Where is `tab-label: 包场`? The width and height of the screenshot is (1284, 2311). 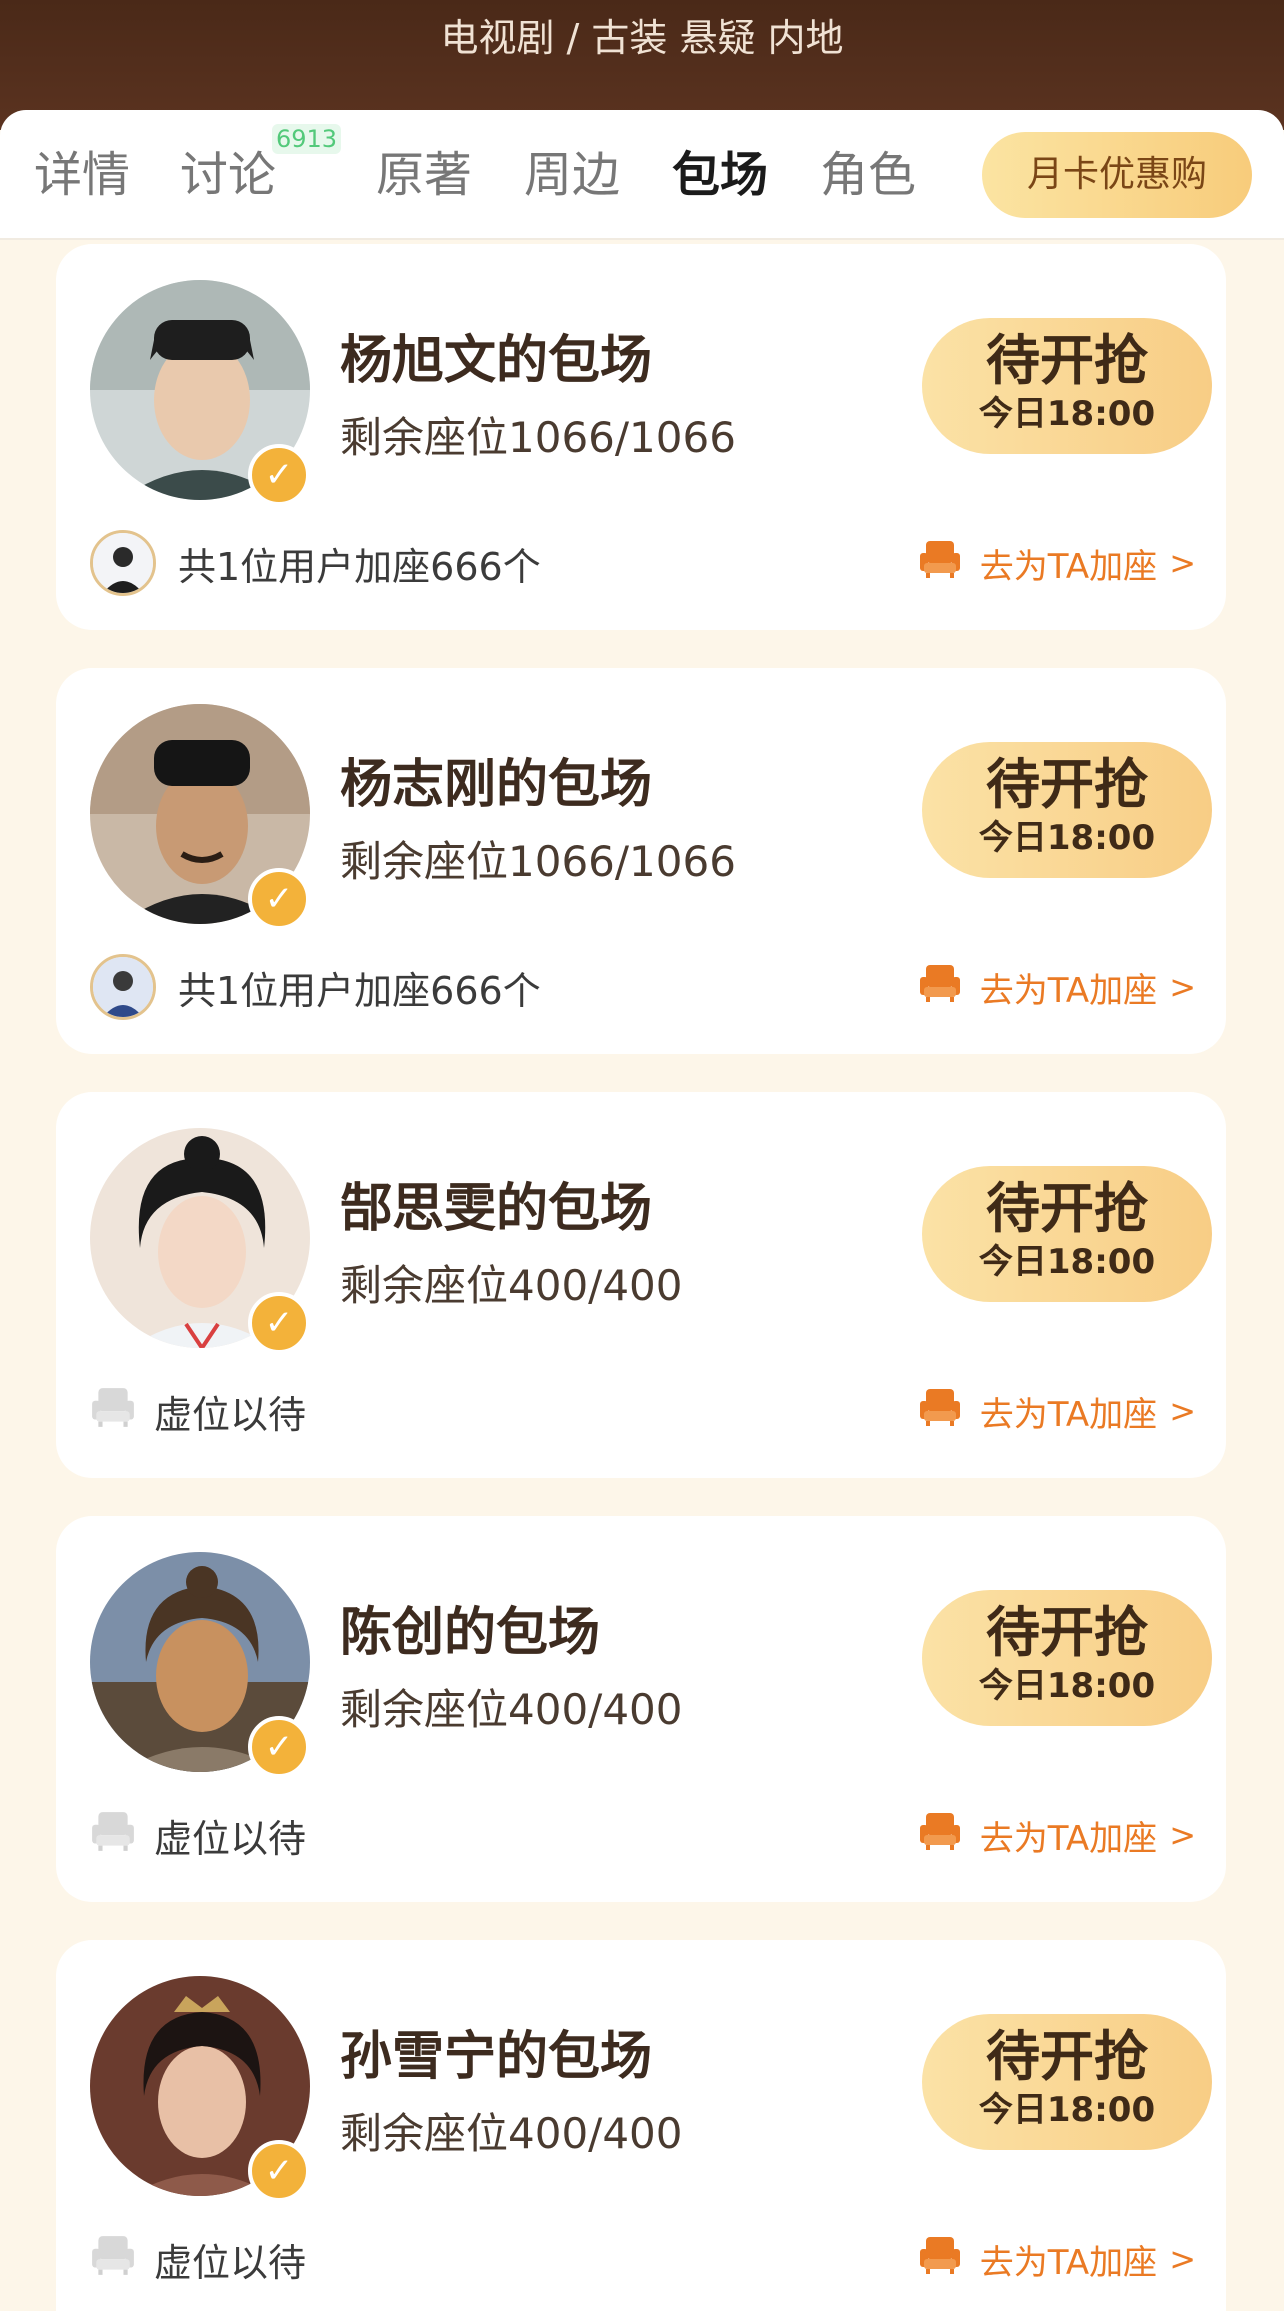
tab-label: 包场 is located at coordinates (720, 175).